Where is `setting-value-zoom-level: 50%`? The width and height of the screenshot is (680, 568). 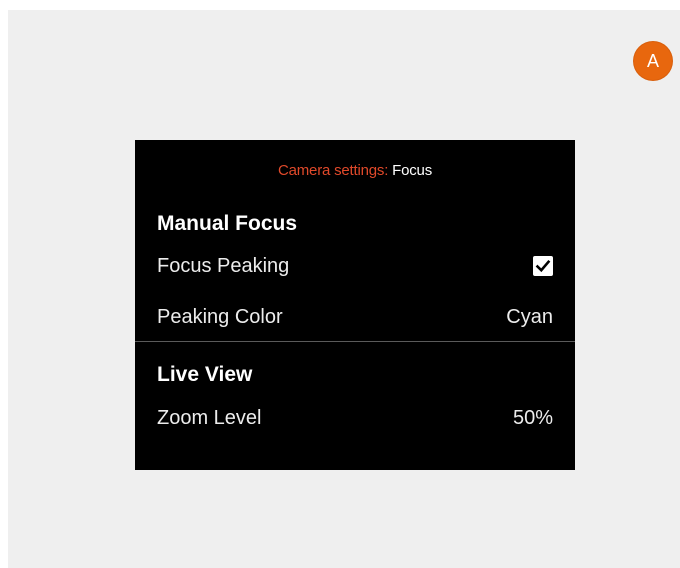
setting-value-zoom-level: 50% is located at coordinates (532, 417).